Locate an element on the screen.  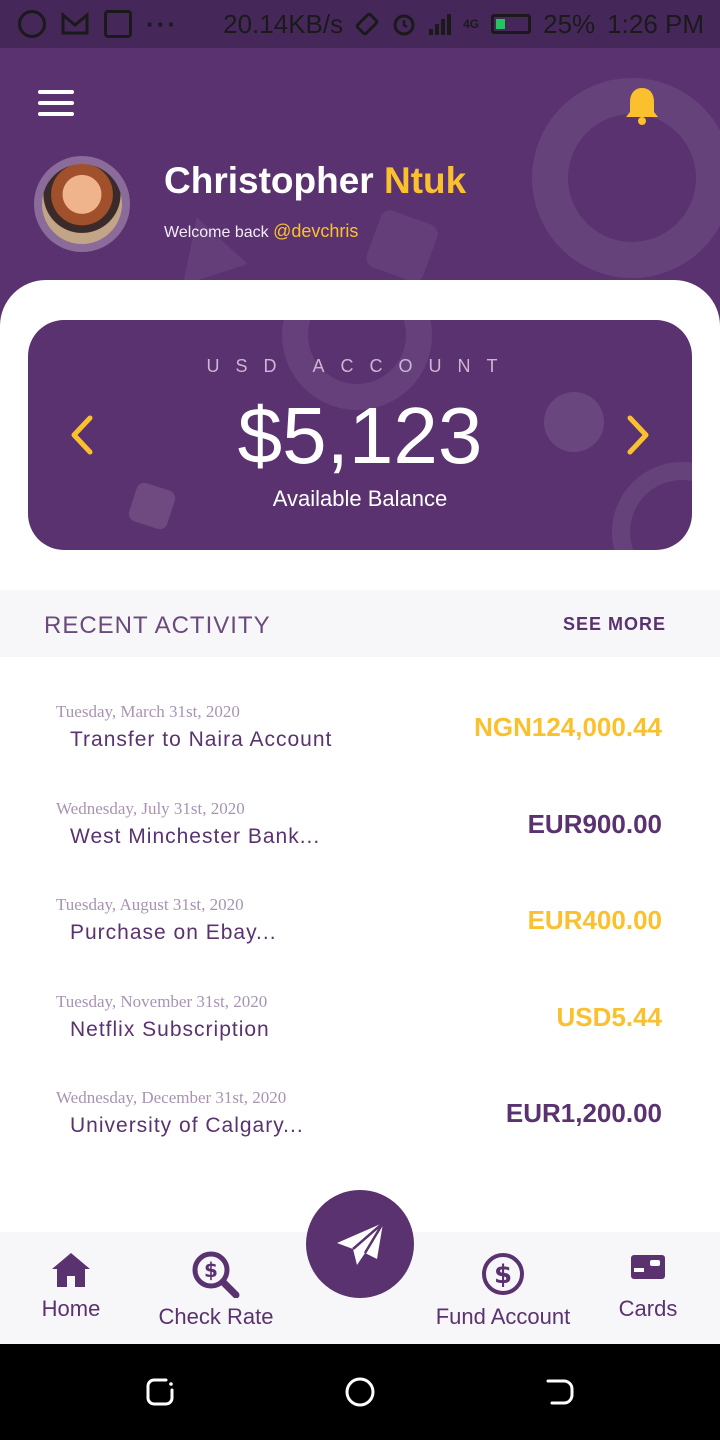
network-speed: 20.14KB/s is located at coordinates (283, 23).